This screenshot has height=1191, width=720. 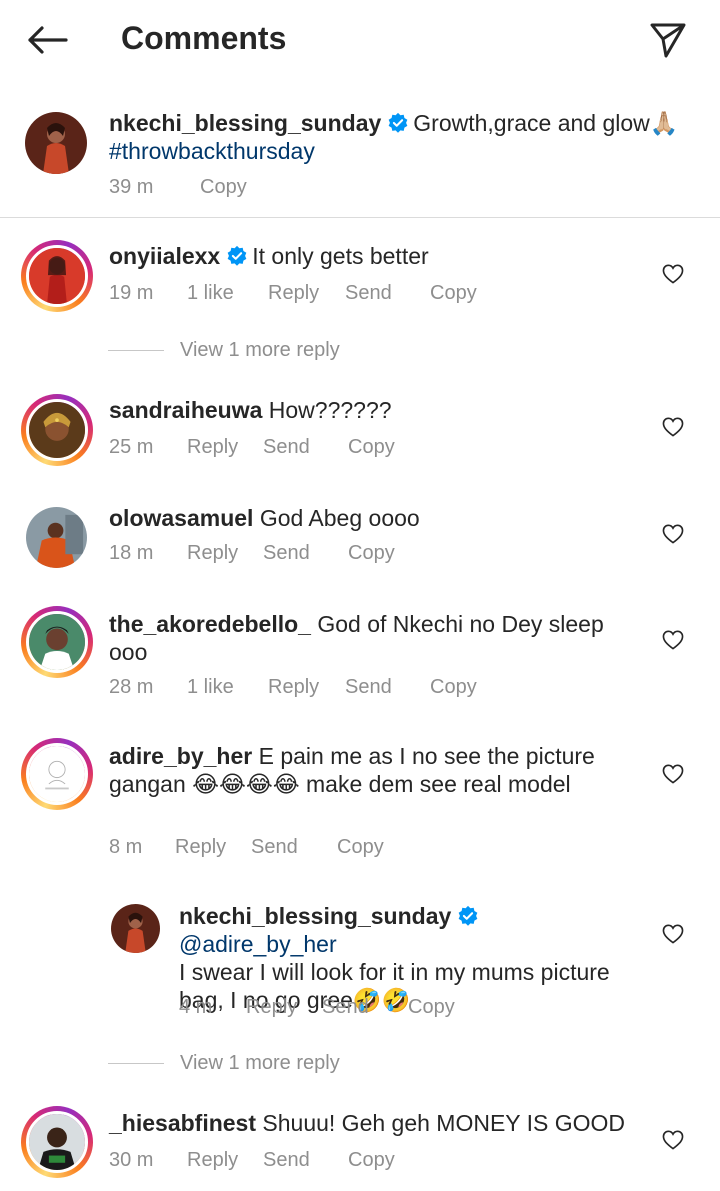 What do you see at coordinates (131, 553) in the screenshot?
I see `timestamp: 18 m` at bounding box center [131, 553].